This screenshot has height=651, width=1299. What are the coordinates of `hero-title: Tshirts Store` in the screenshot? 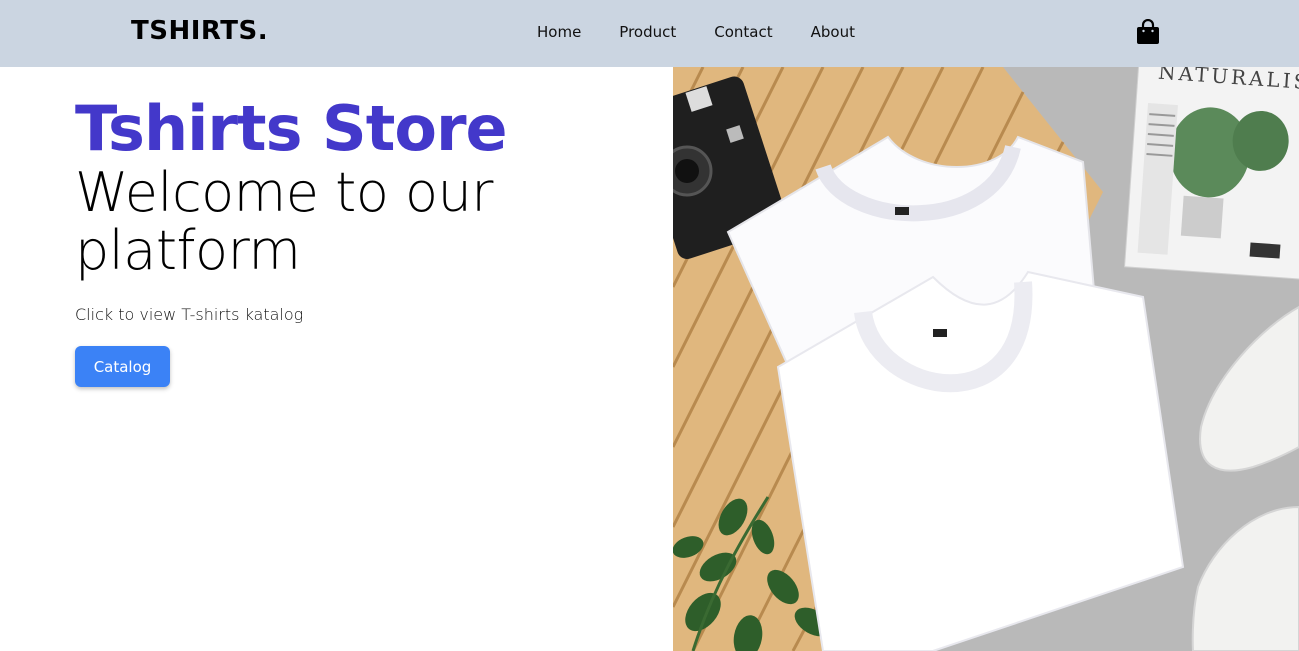 It's located at (291, 128).